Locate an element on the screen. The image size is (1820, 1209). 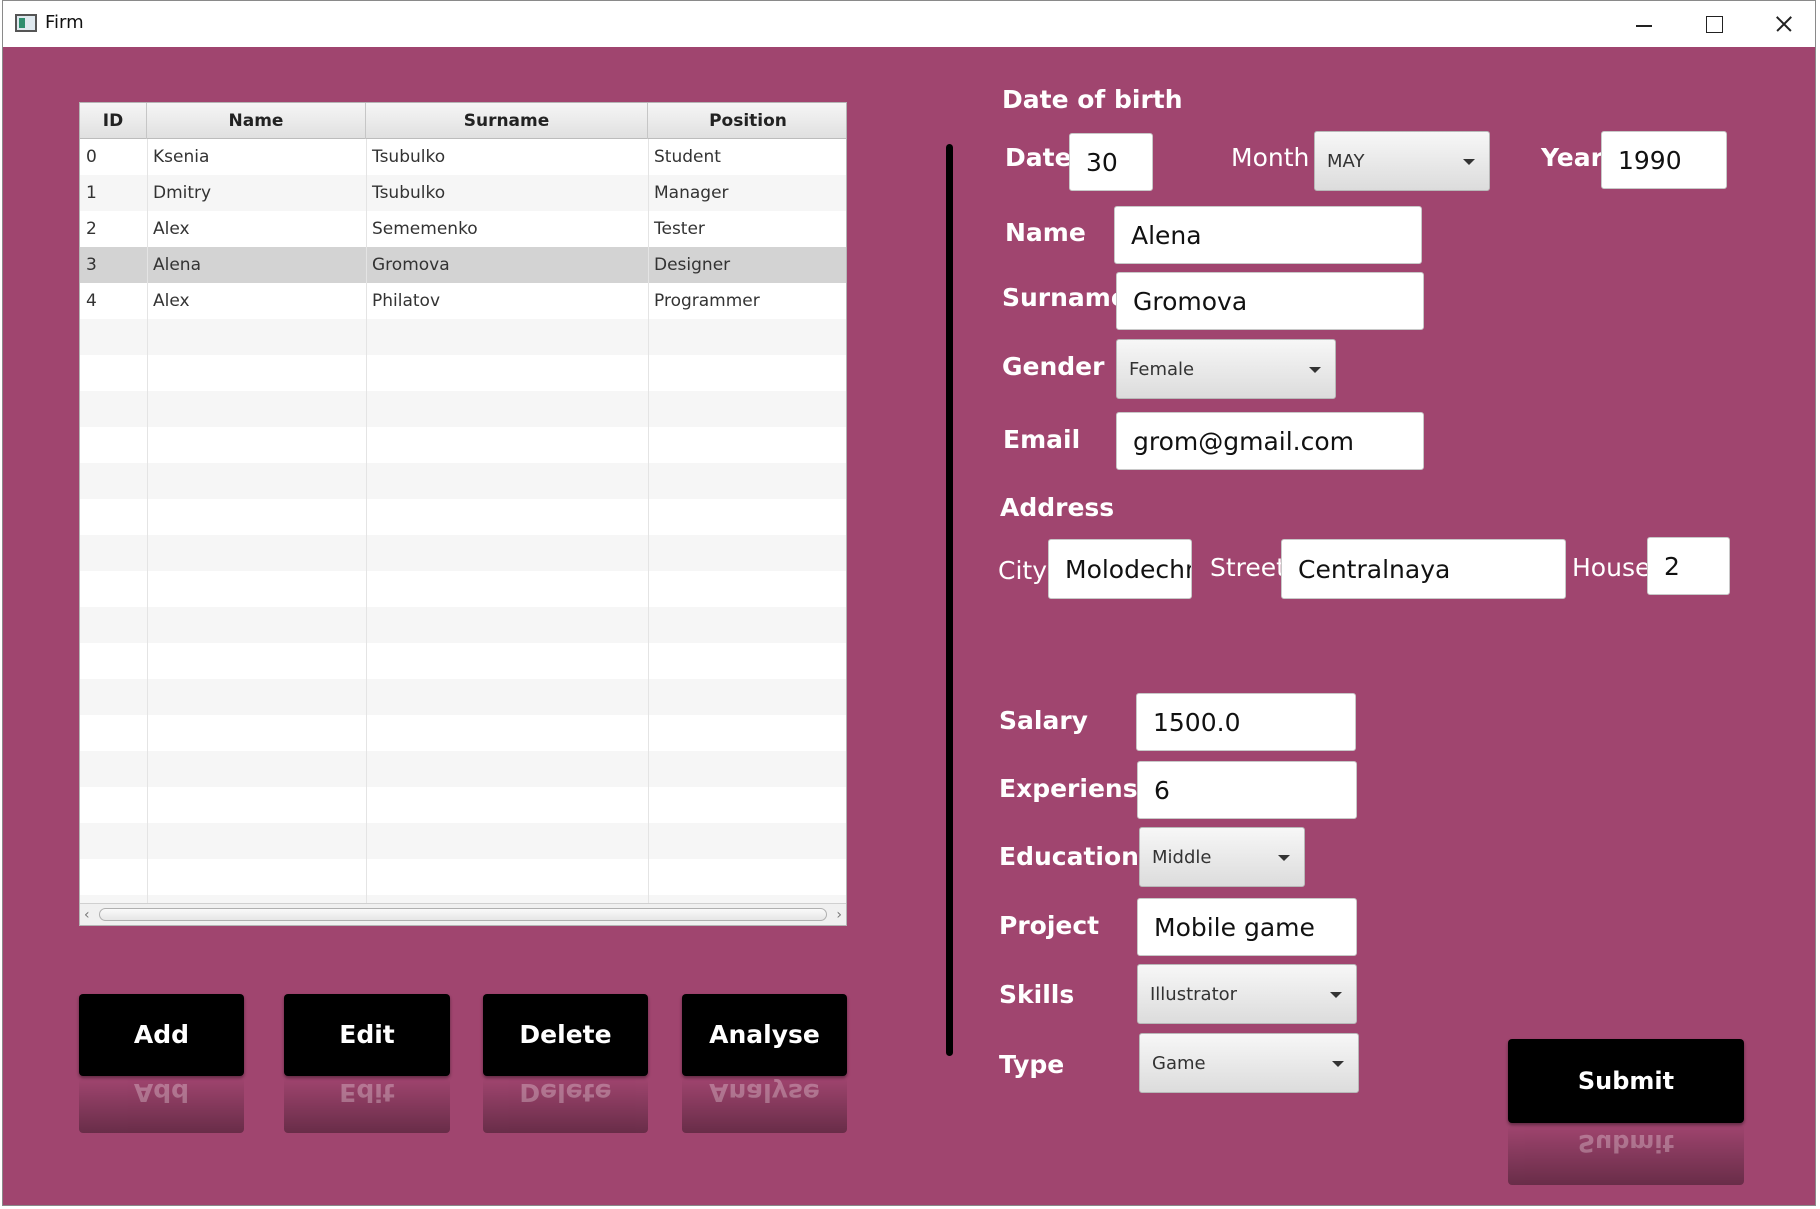
month-label: Month is located at coordinates (1270, 157).